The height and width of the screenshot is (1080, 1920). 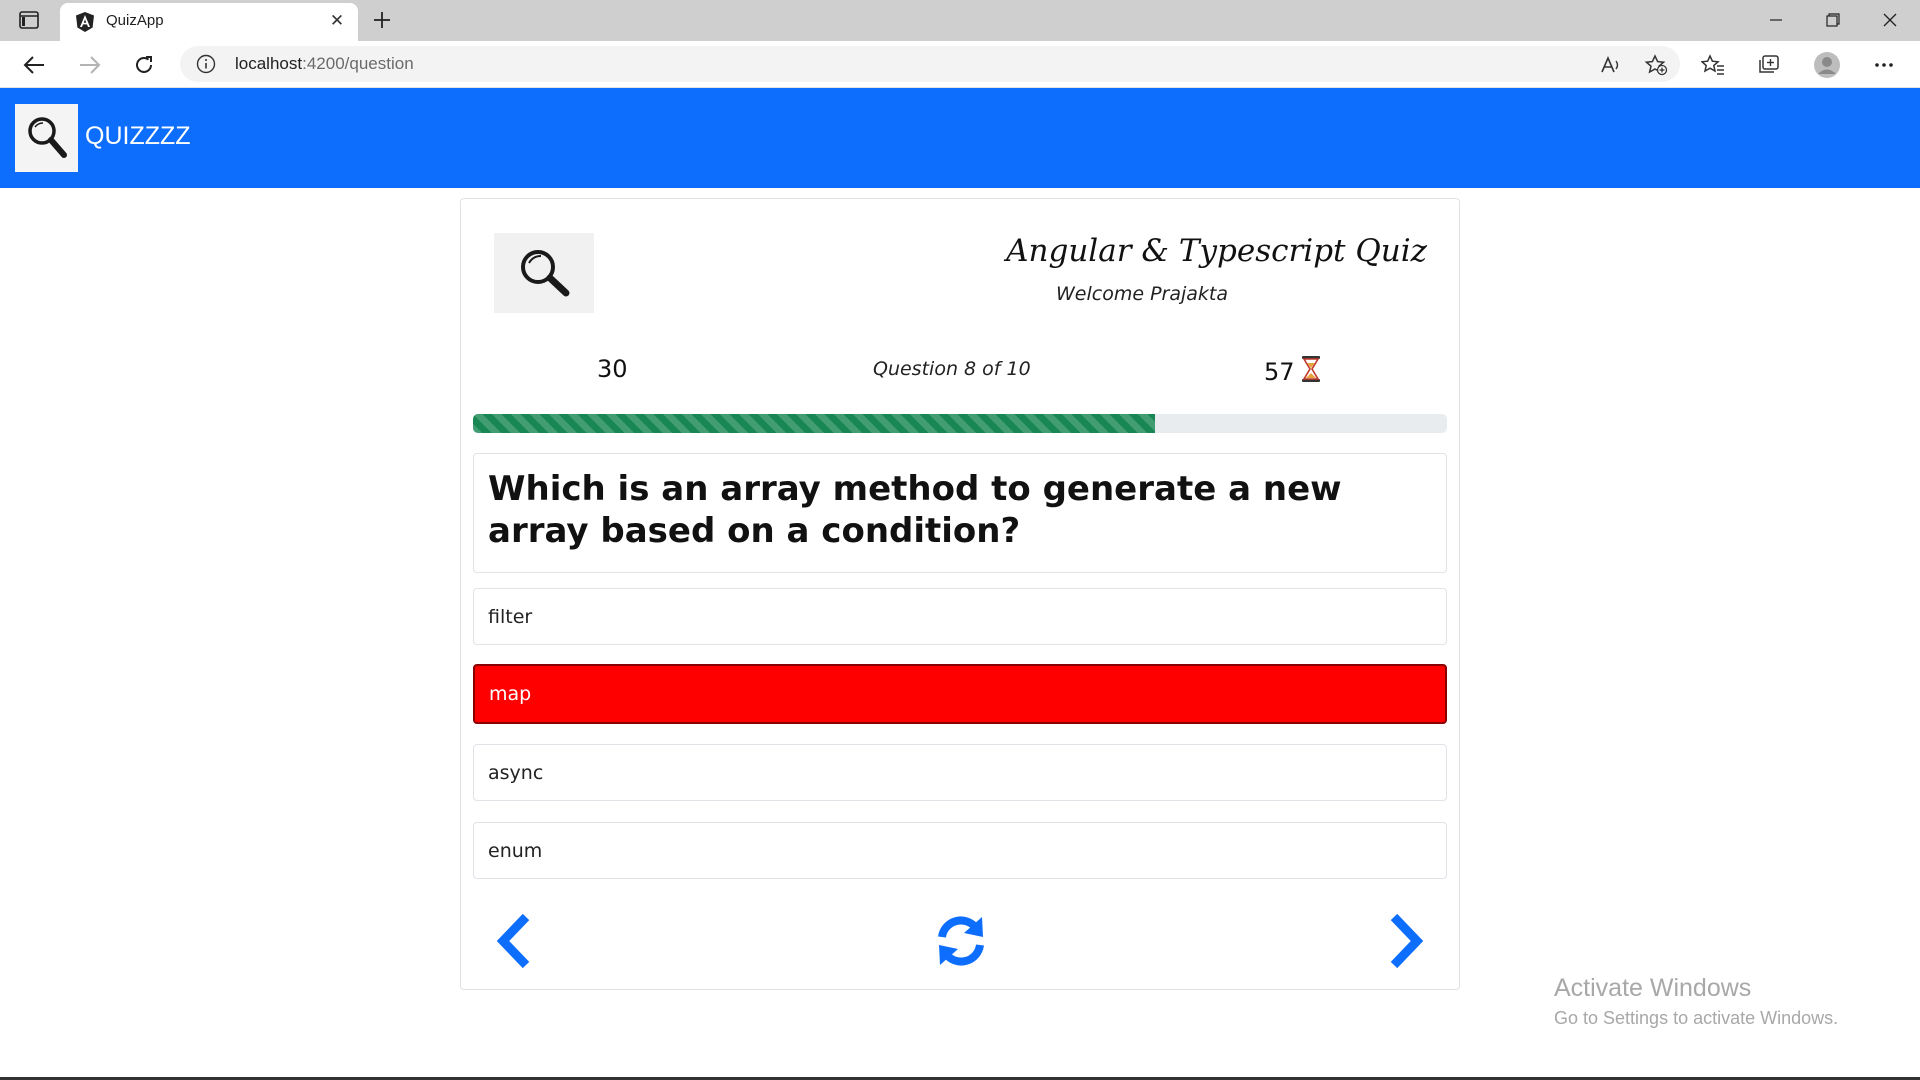 What do you see at coordinates (510, 694) in the screenshot?
I see `option-label: map` at bounding box center [510, 694].